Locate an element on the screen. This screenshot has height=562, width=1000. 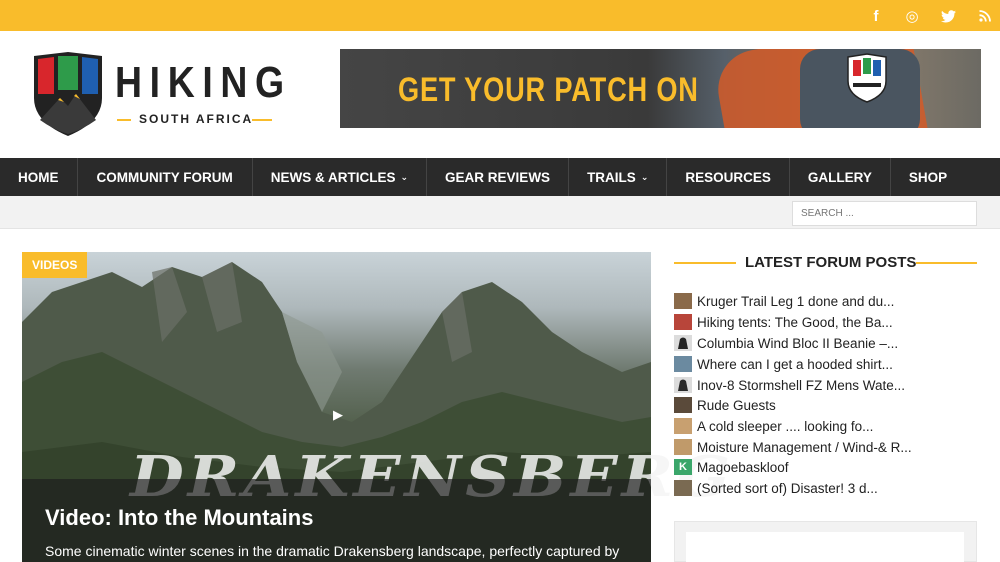
widget-rule-right is located at coordinates (946, 263).